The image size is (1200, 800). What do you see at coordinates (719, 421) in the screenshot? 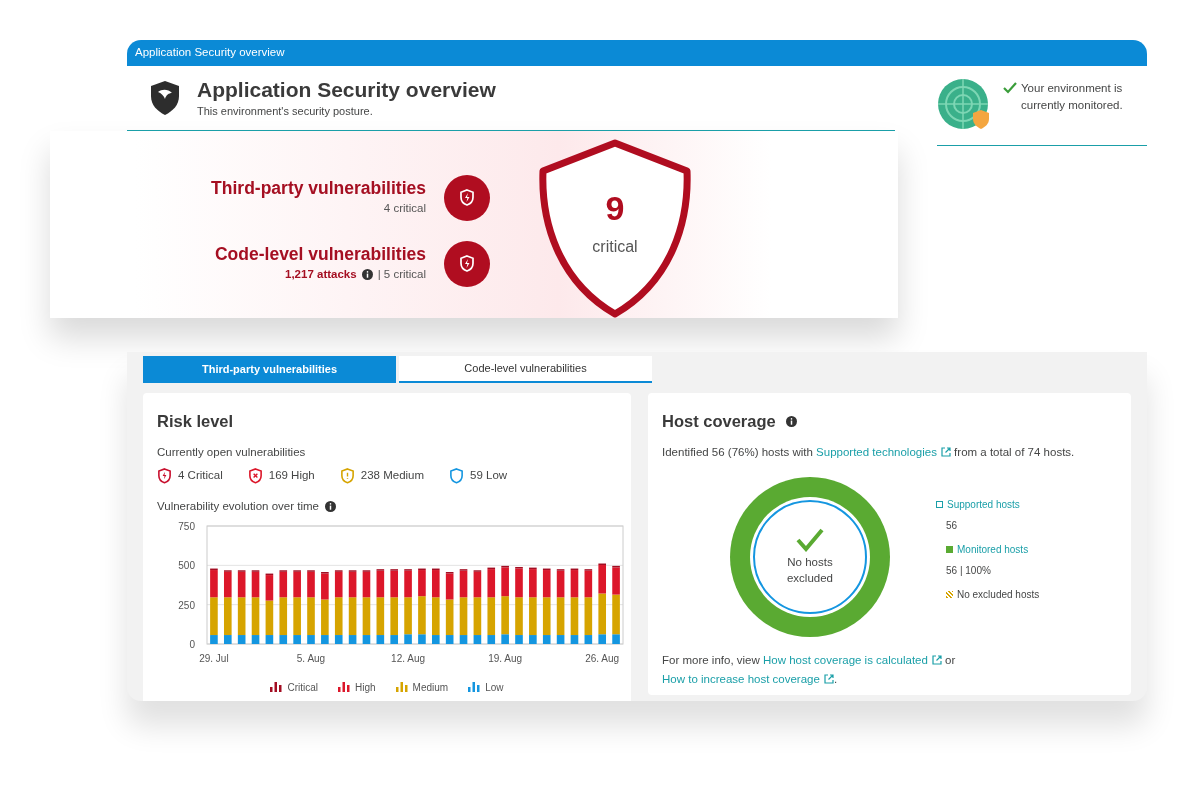
I see `card-title: Host coverage` at bounding box center [719, 421].